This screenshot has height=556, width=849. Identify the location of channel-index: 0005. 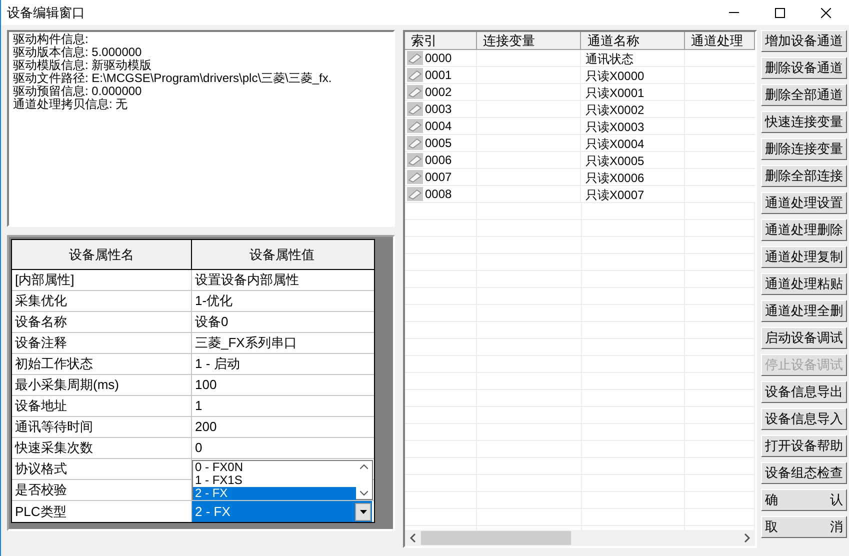
(438, 143).